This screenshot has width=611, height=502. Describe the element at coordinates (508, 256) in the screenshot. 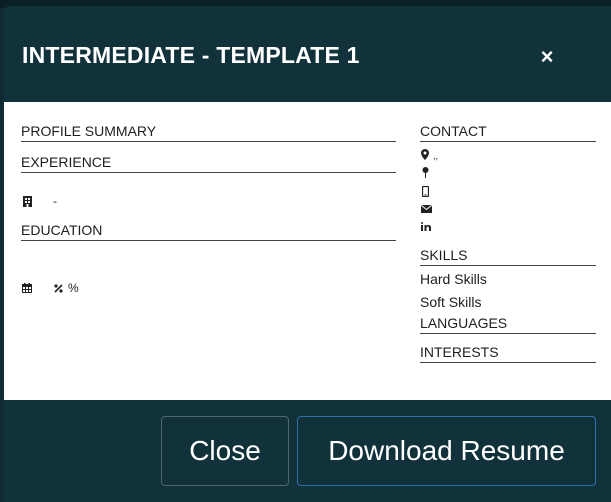

I see `skills-heading: SKILLS` at that location.